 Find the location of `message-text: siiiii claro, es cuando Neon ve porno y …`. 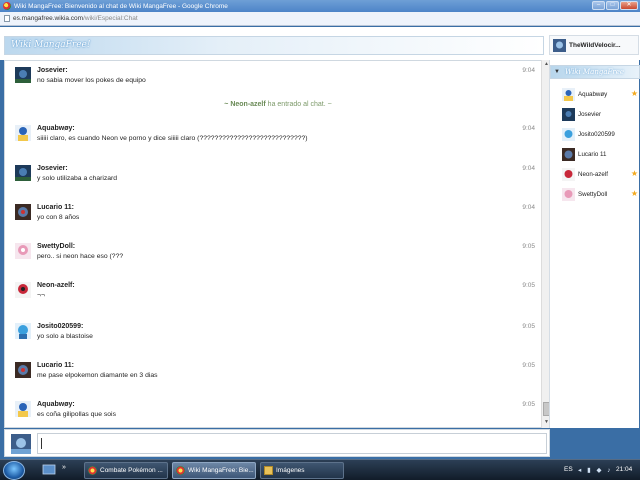

message-text: siiiii claro, es cuando Neon ve porno y … is located at coordinates (172, 138).